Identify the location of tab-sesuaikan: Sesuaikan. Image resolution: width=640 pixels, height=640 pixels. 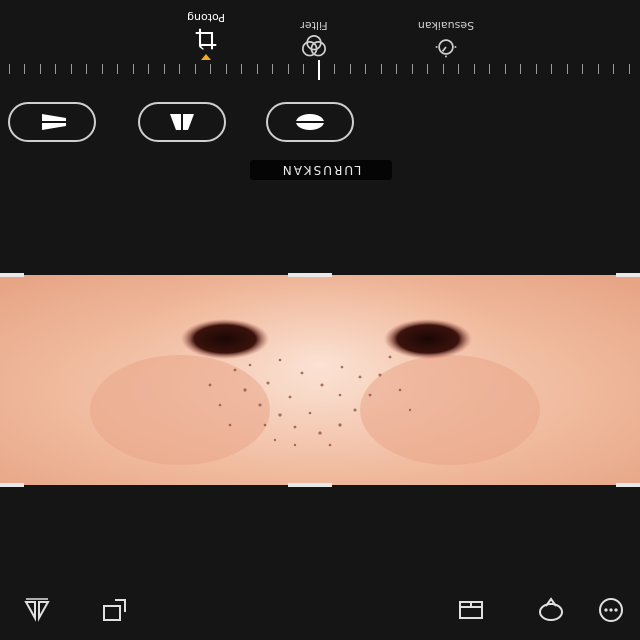
(446, 39).